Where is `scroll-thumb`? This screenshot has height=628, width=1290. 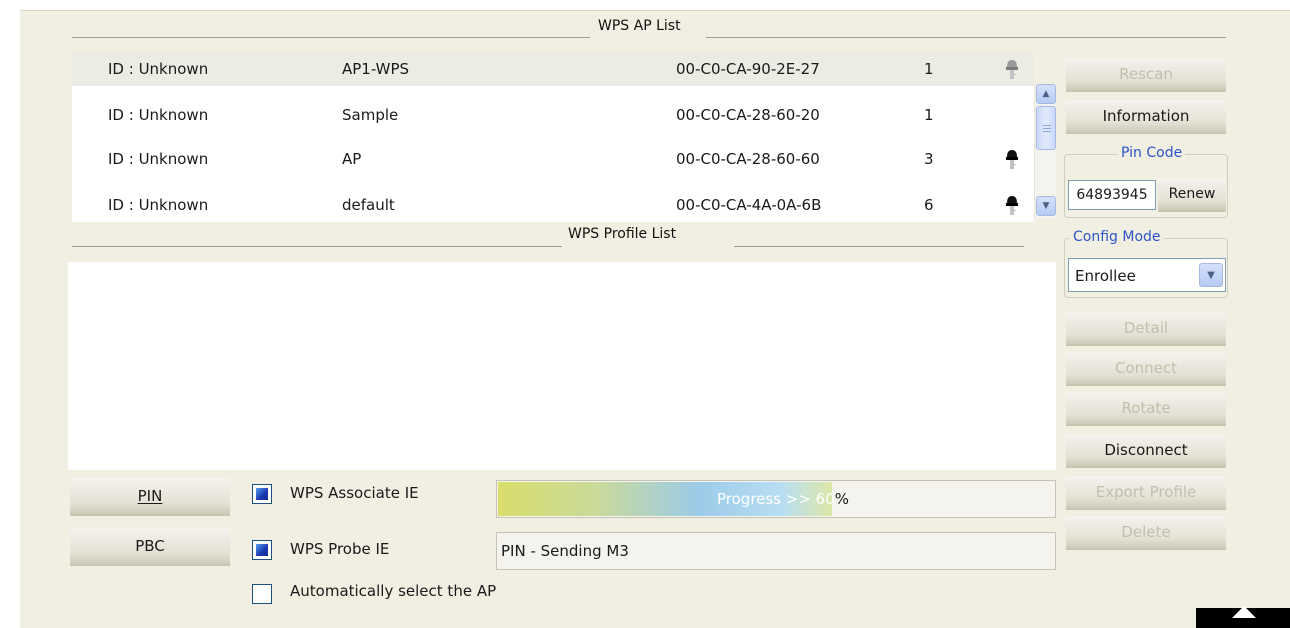 scroll-thumb is located at coordinates (1046, 128).